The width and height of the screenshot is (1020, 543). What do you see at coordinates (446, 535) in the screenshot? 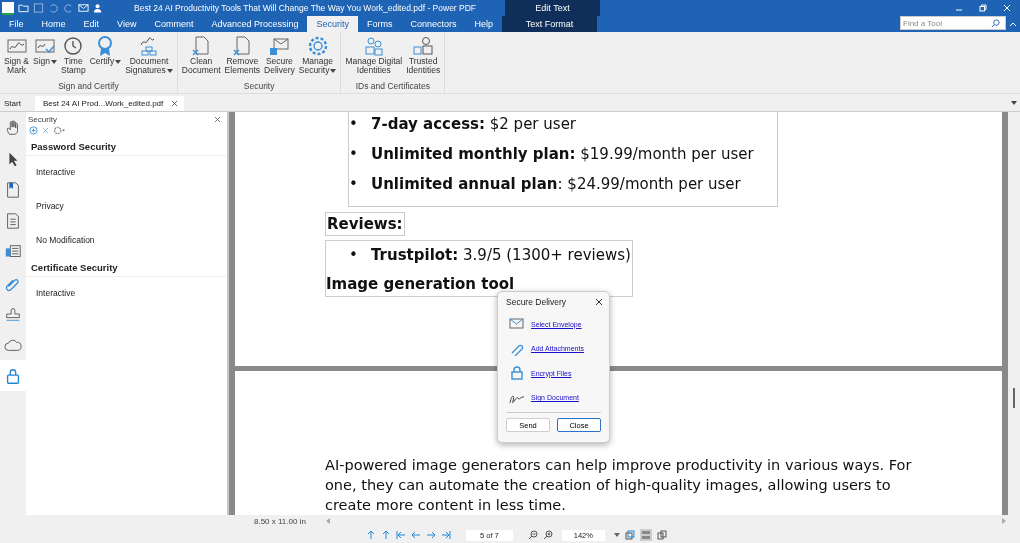
I see `last-page-icon` at bounding box center [446, 535].